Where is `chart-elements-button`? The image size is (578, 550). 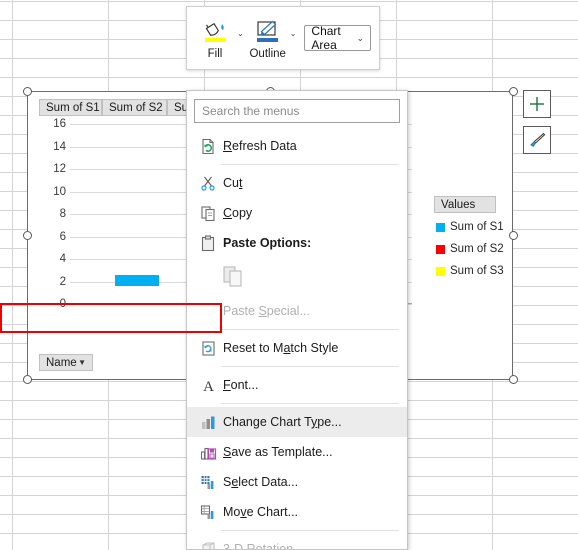 chart-elements-button is located at coordinates (537, 104).